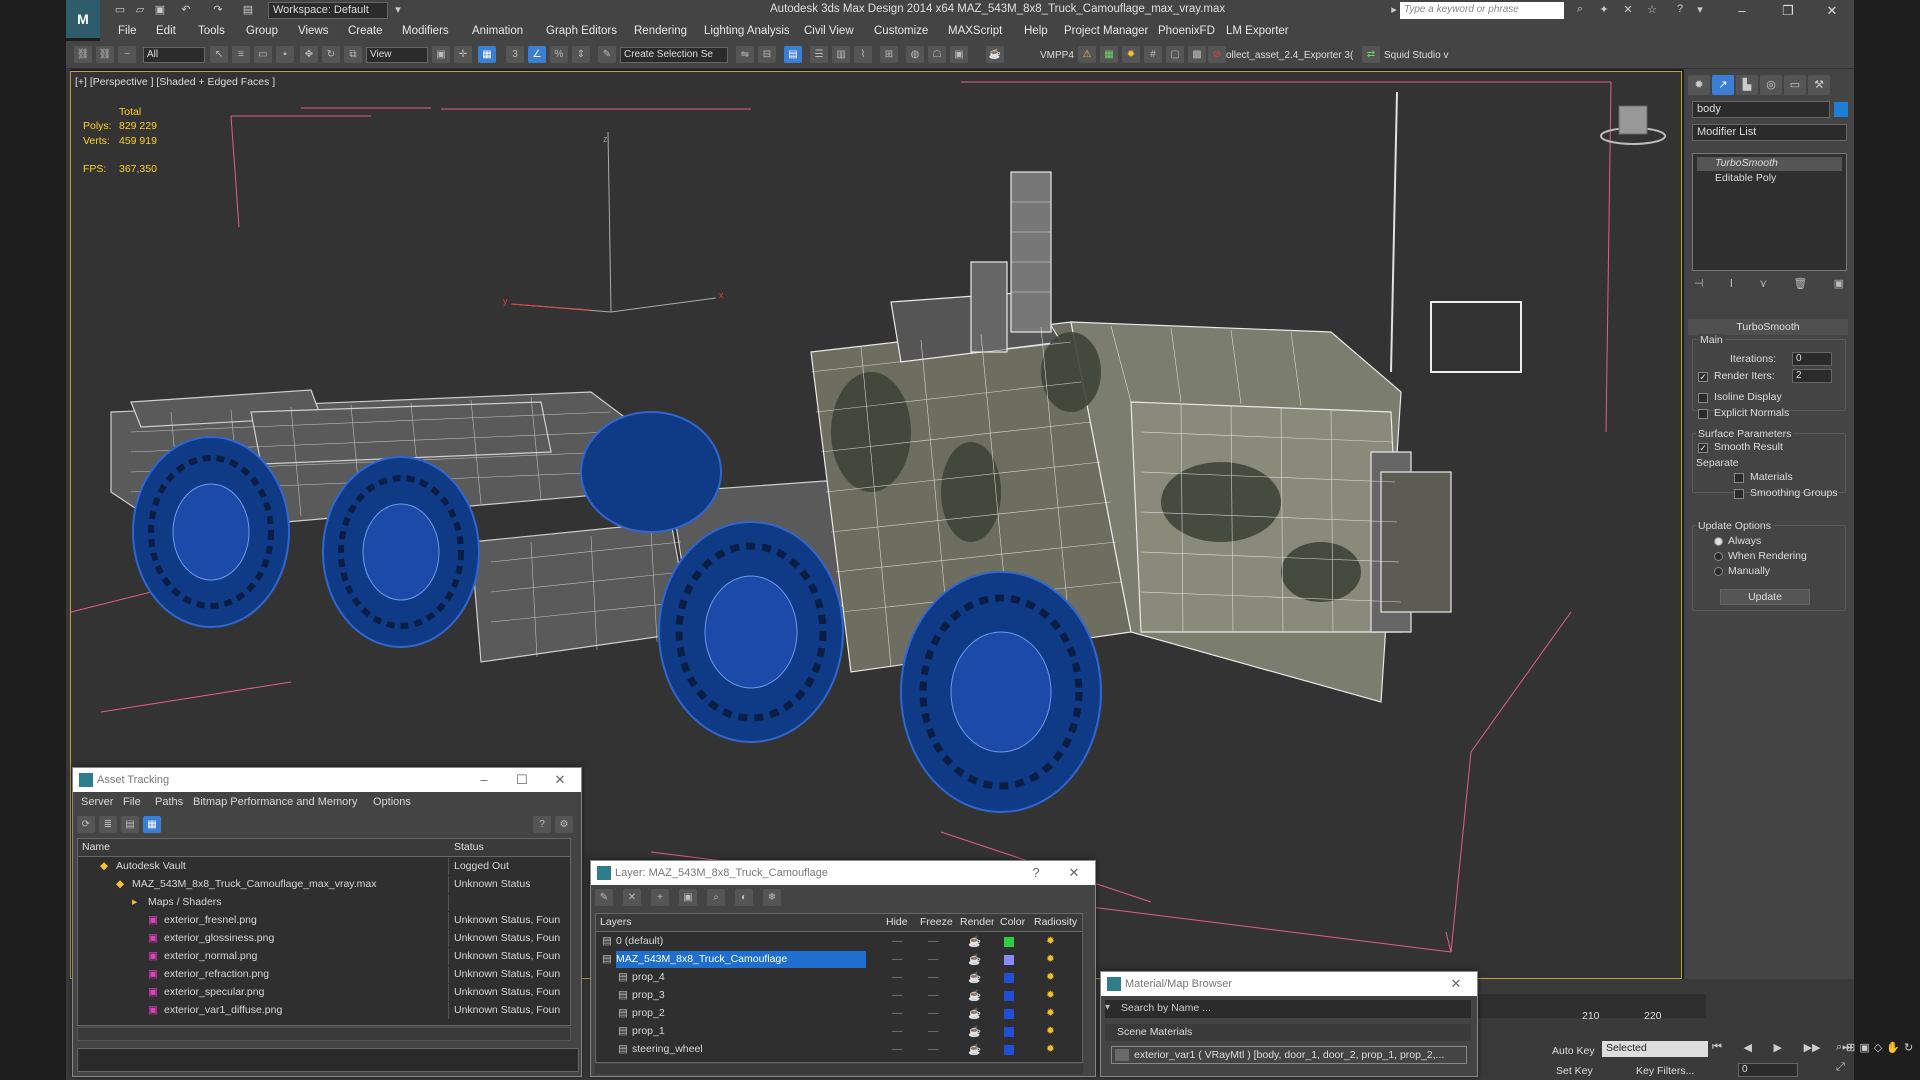 The image size is (1920, 1080). Describe the element at coordinates (132, 802) in the screenshot. I see `asset-menu-file: File` at that location.